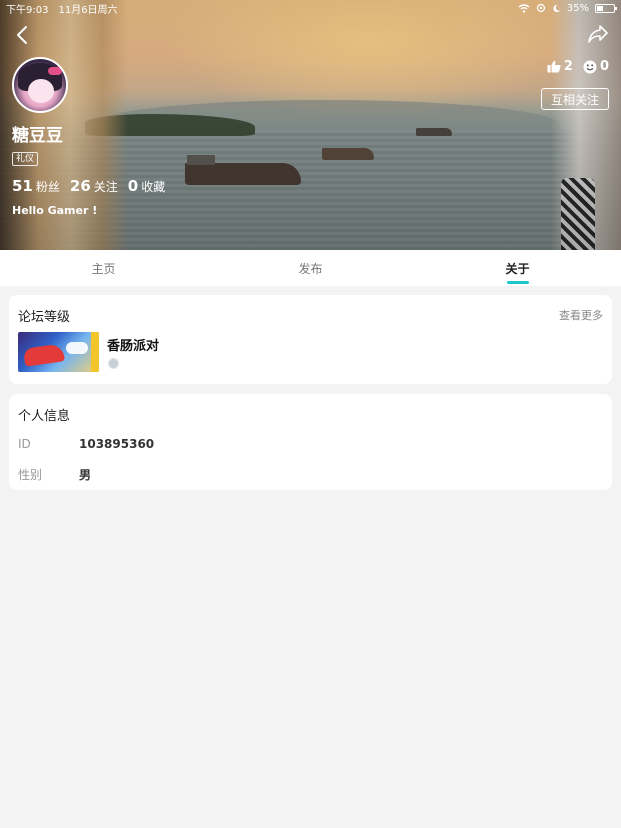 This screenshot has height=828, width=621. I want to click on back-button, so click(23, 35).